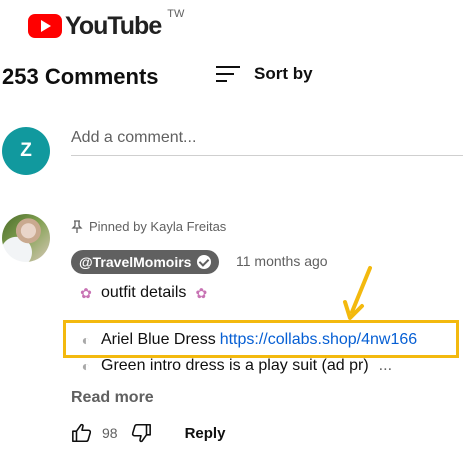 The width and height of the screenshot is (463, 461). I want to click on comment-text-3: Green intro dress is a play suit (ad pr), so click(235, 365).